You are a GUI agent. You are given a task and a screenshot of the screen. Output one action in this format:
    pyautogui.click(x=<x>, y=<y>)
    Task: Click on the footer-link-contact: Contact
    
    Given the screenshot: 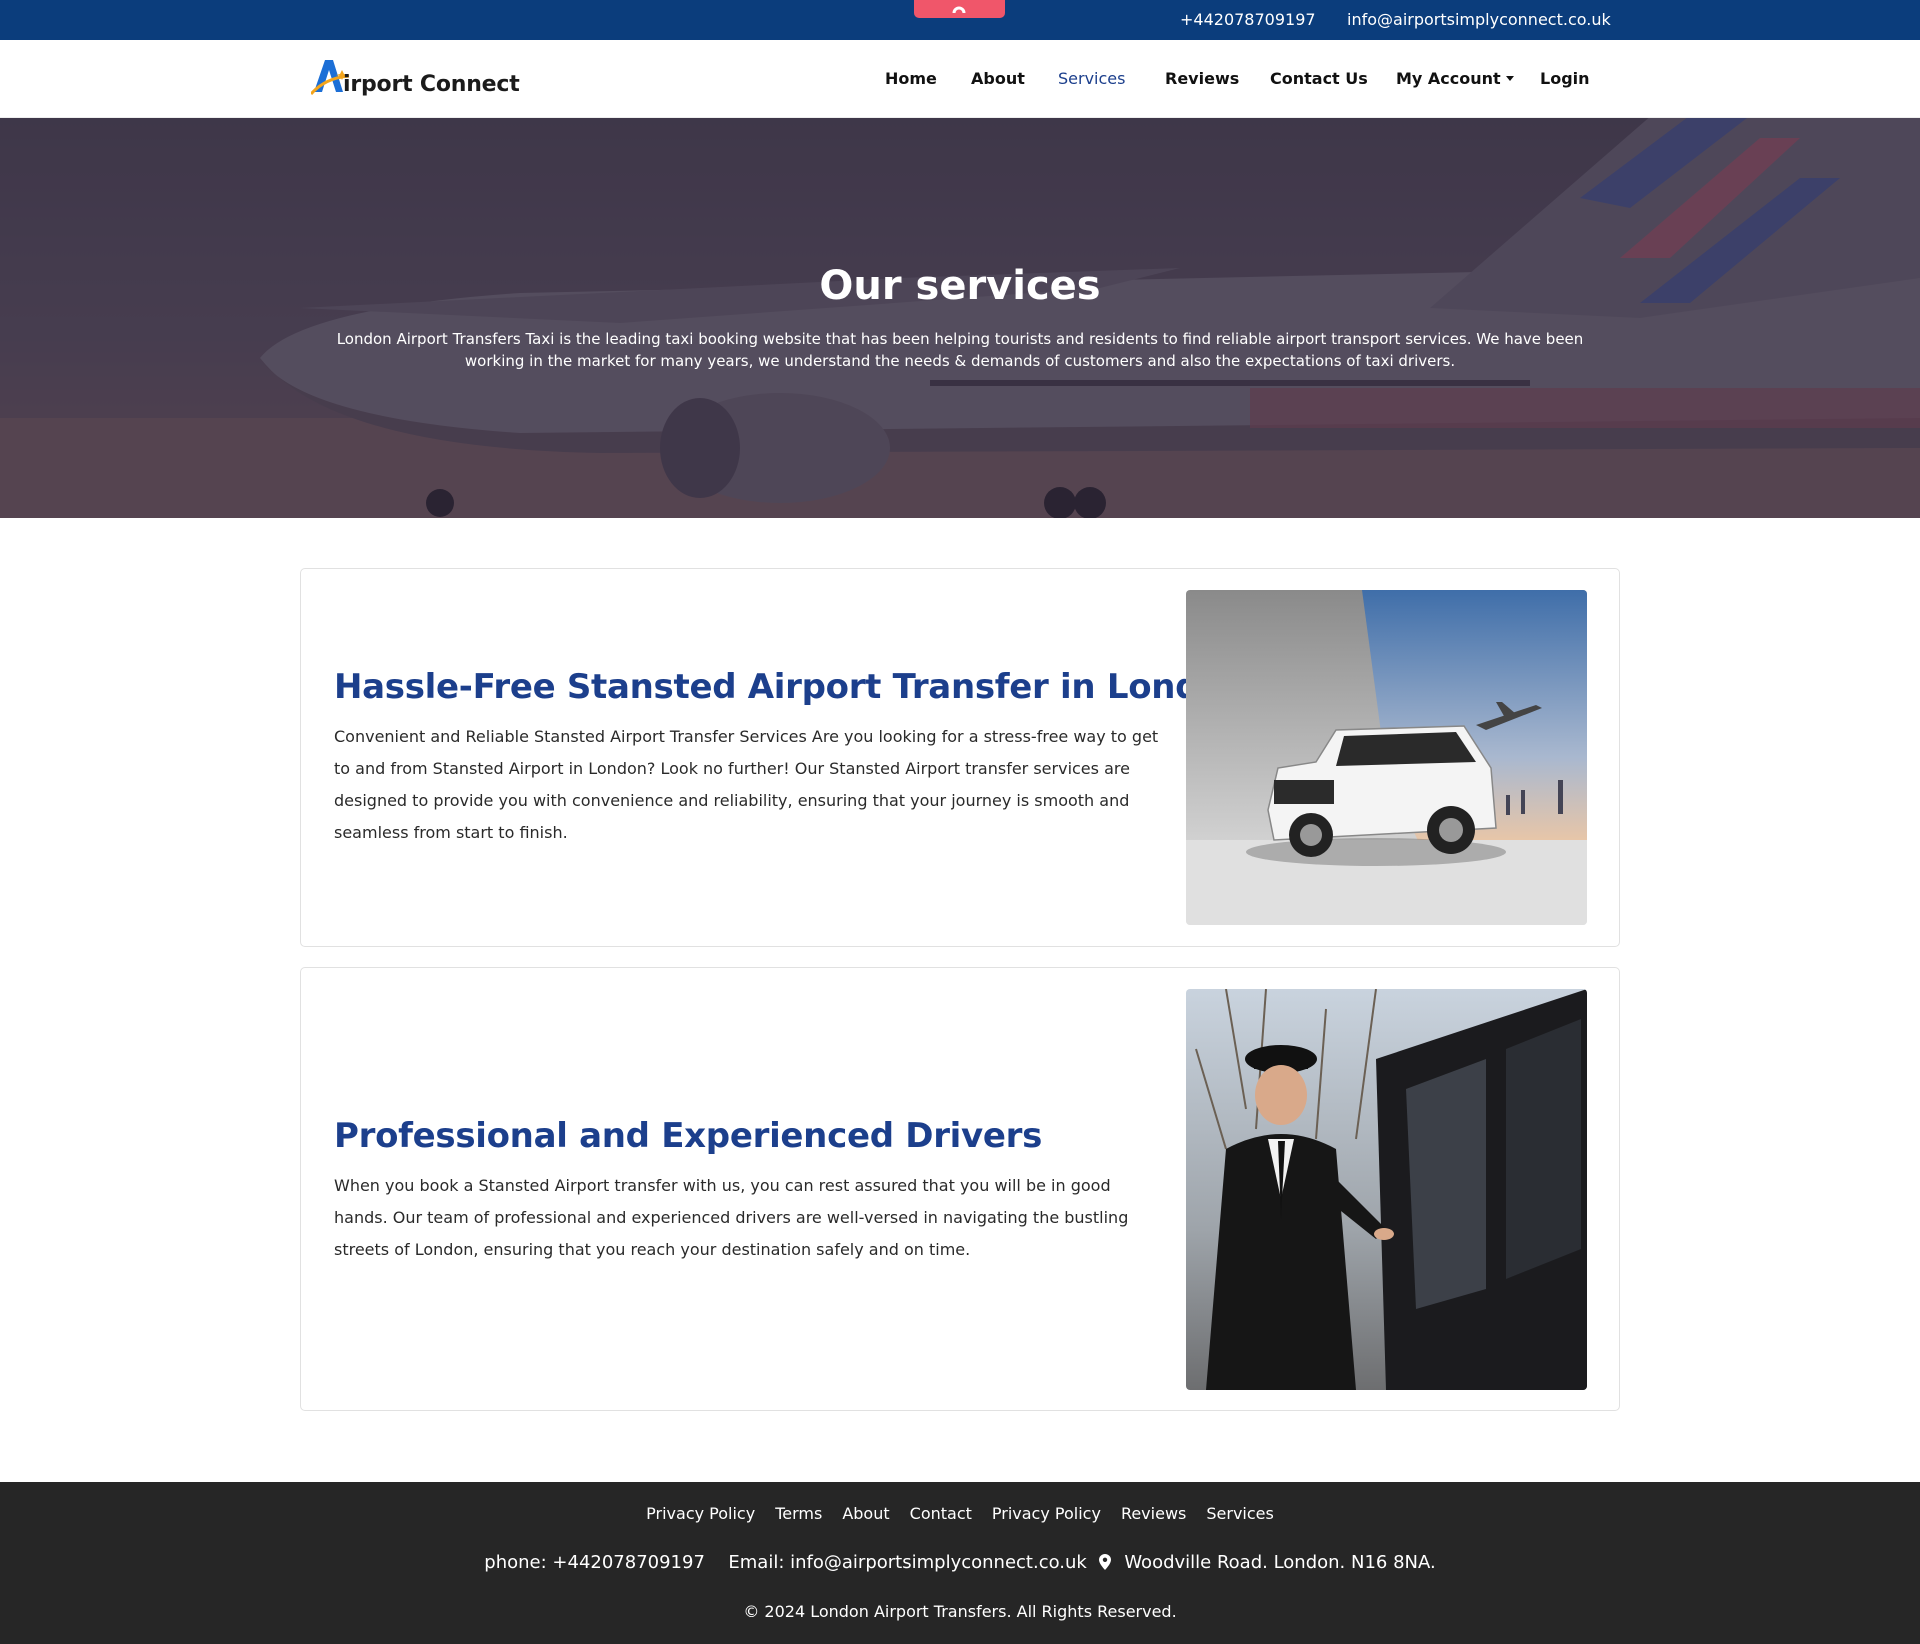 What is the action you would take?
    pyautogui.click(x=941, y=1513)
    